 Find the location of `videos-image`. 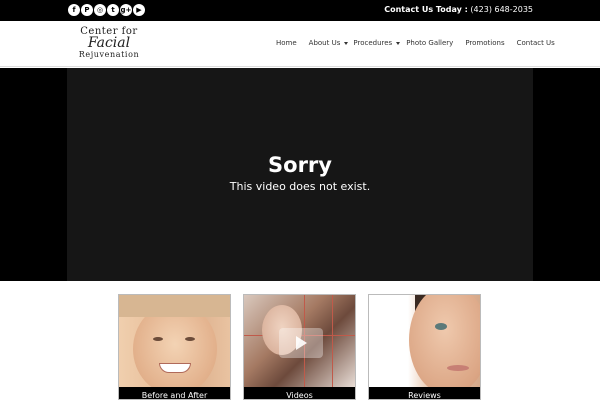

videos-image is located at coordinates (299, 341).